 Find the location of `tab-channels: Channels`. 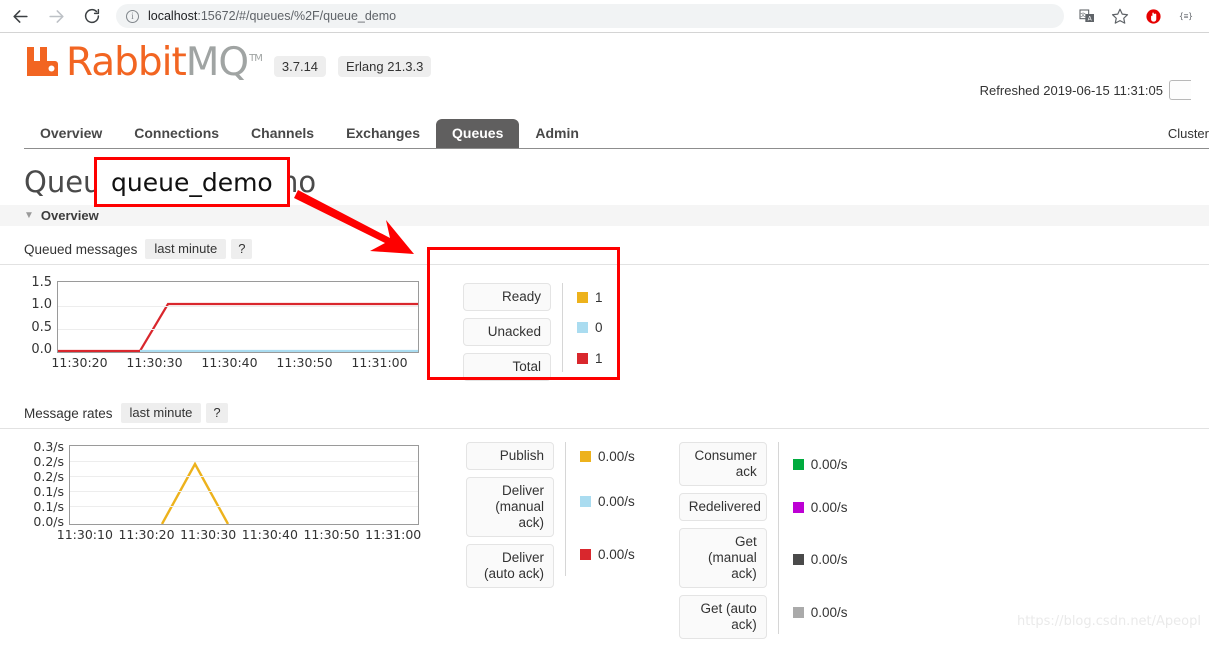

tab-channels: Channels is located at coordinates (282, 133).